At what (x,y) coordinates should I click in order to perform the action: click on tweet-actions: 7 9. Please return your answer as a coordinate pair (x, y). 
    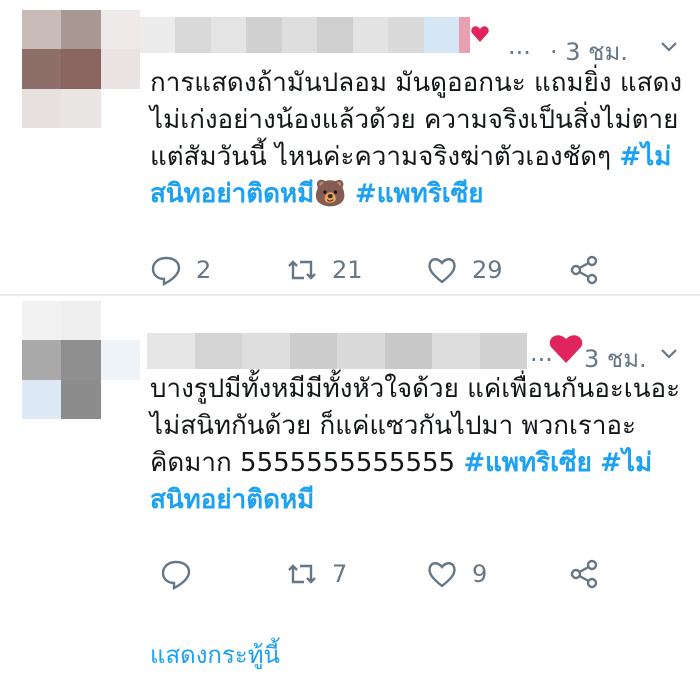
    Looking at the image, I should click on (385, 574).